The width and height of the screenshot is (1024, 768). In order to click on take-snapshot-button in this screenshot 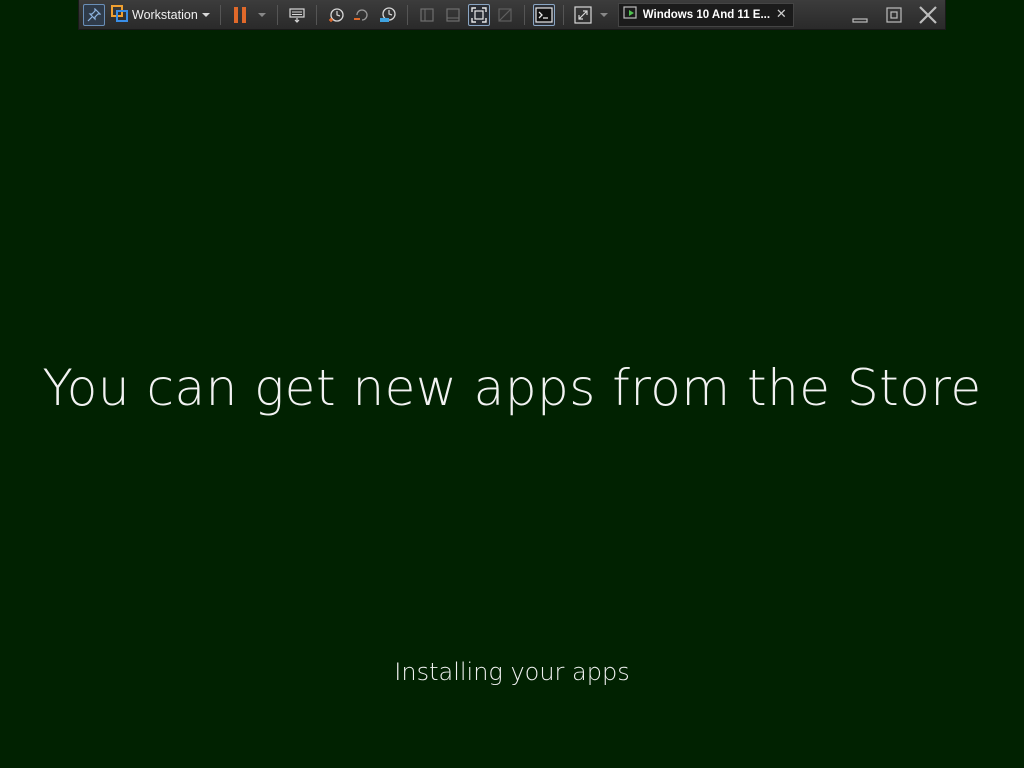, I will do `click(336, 15)`.